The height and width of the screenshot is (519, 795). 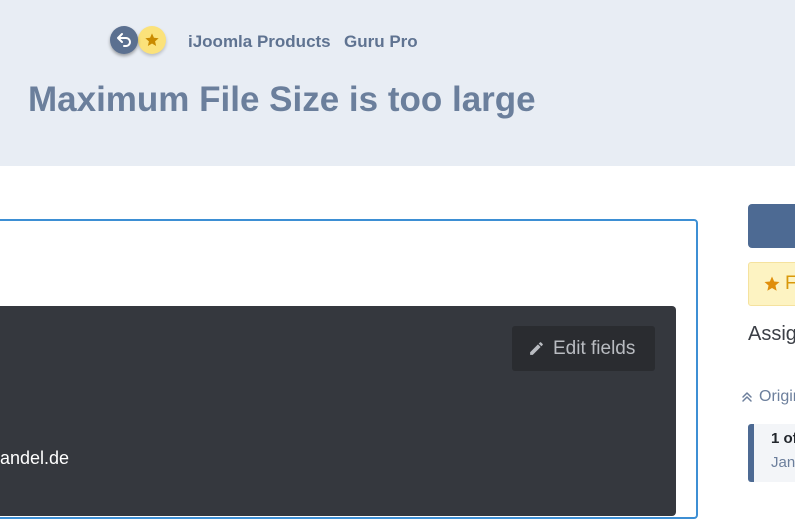 I want to click on sidebar-favorite-button: F, so click(x=771, y=284).